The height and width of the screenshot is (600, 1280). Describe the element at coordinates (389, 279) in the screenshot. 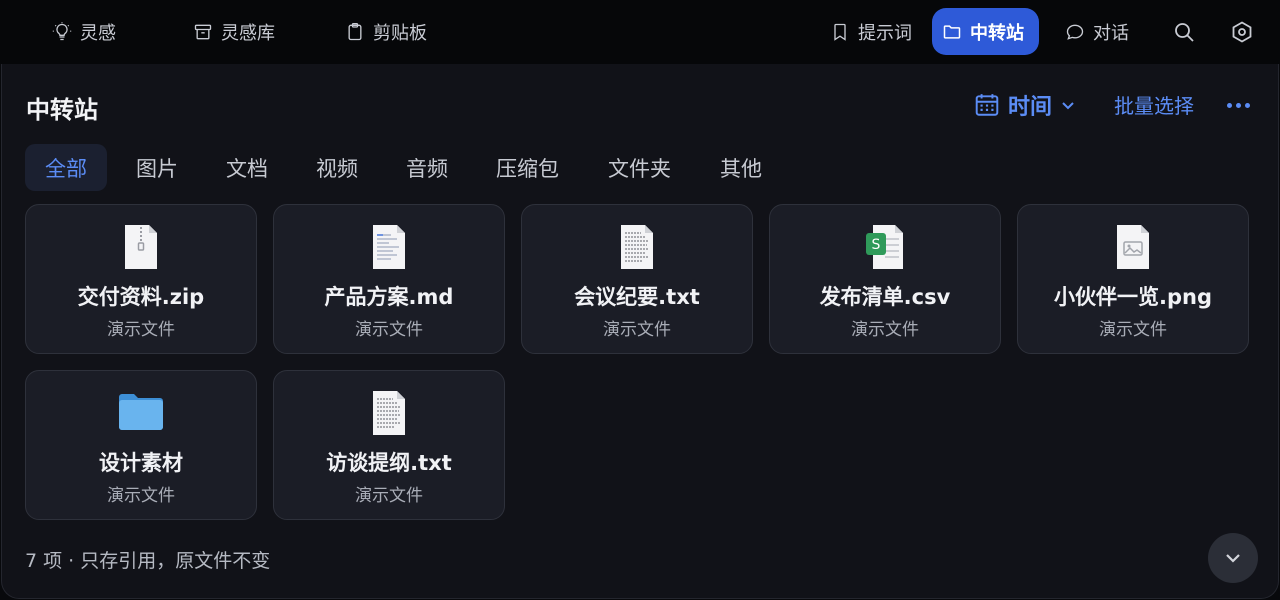

I see `file-card: 产品方案.md 演示文件` at that location.